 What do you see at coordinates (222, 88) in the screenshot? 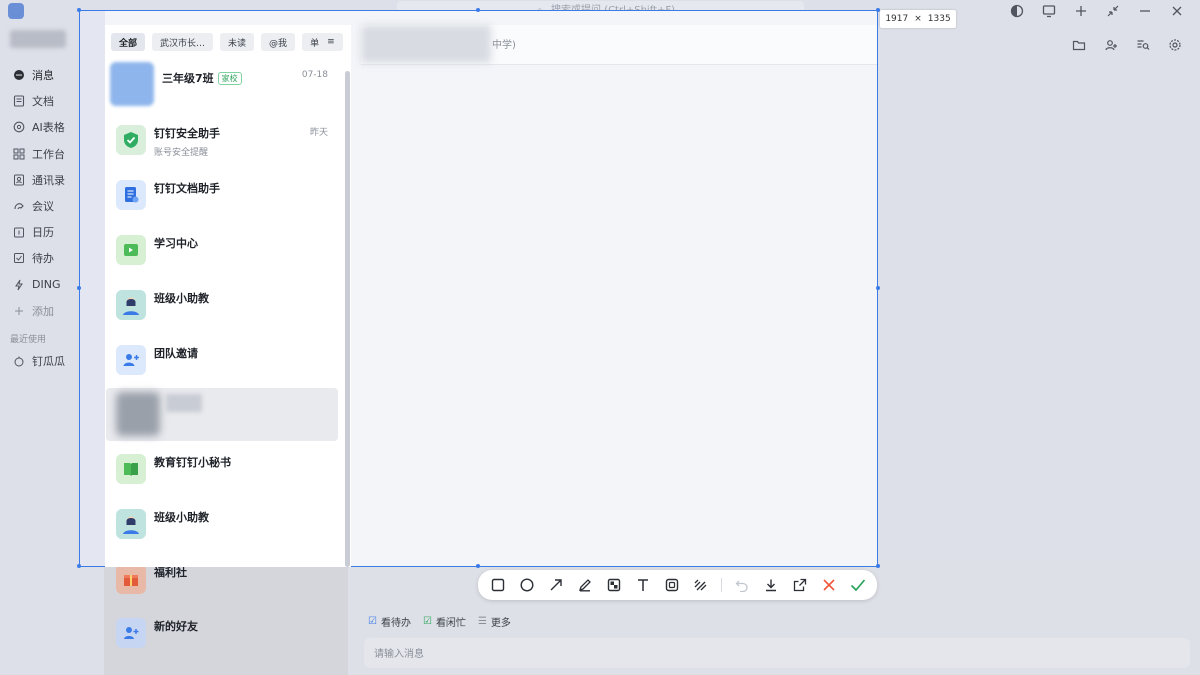
I see `list-item: 三年级7班 家校 07-18` at bounding box center [222, 88].